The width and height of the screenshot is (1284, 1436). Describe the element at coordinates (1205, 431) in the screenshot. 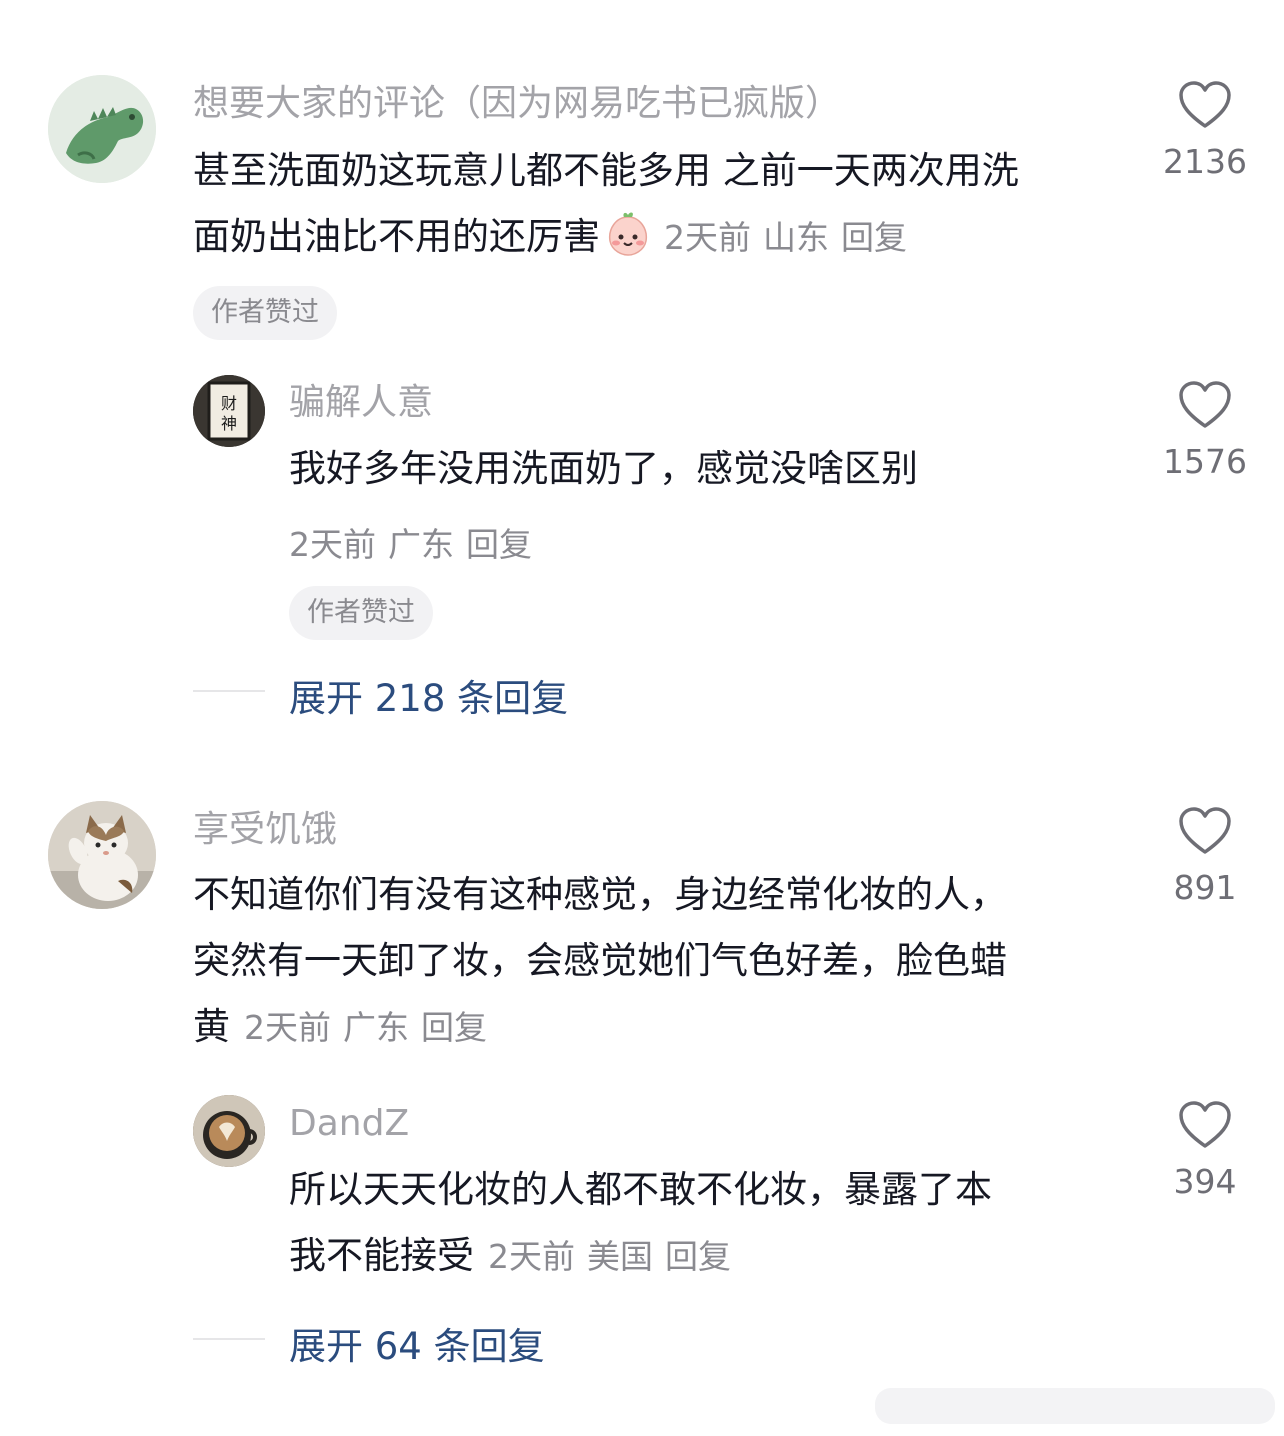

I see `like-button: 1576` at that location.